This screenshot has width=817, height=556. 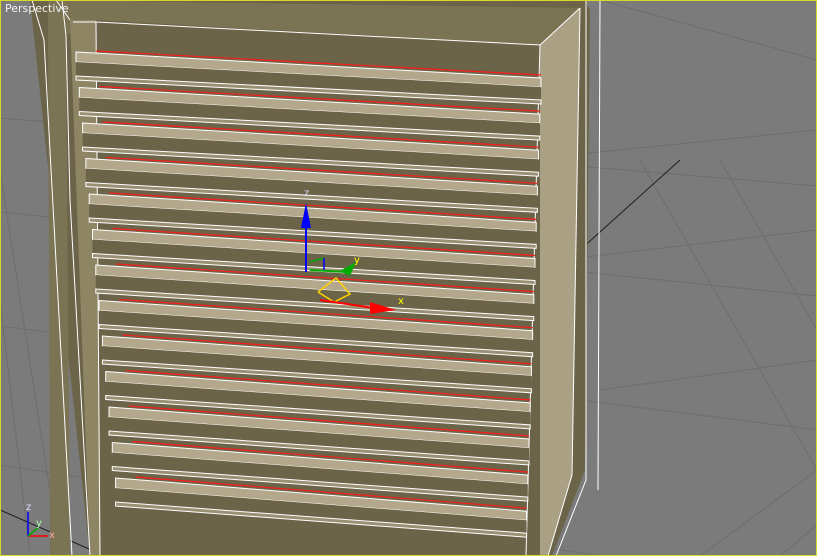 I want to click on corner-z-label: z, so click(x=28, y=507).